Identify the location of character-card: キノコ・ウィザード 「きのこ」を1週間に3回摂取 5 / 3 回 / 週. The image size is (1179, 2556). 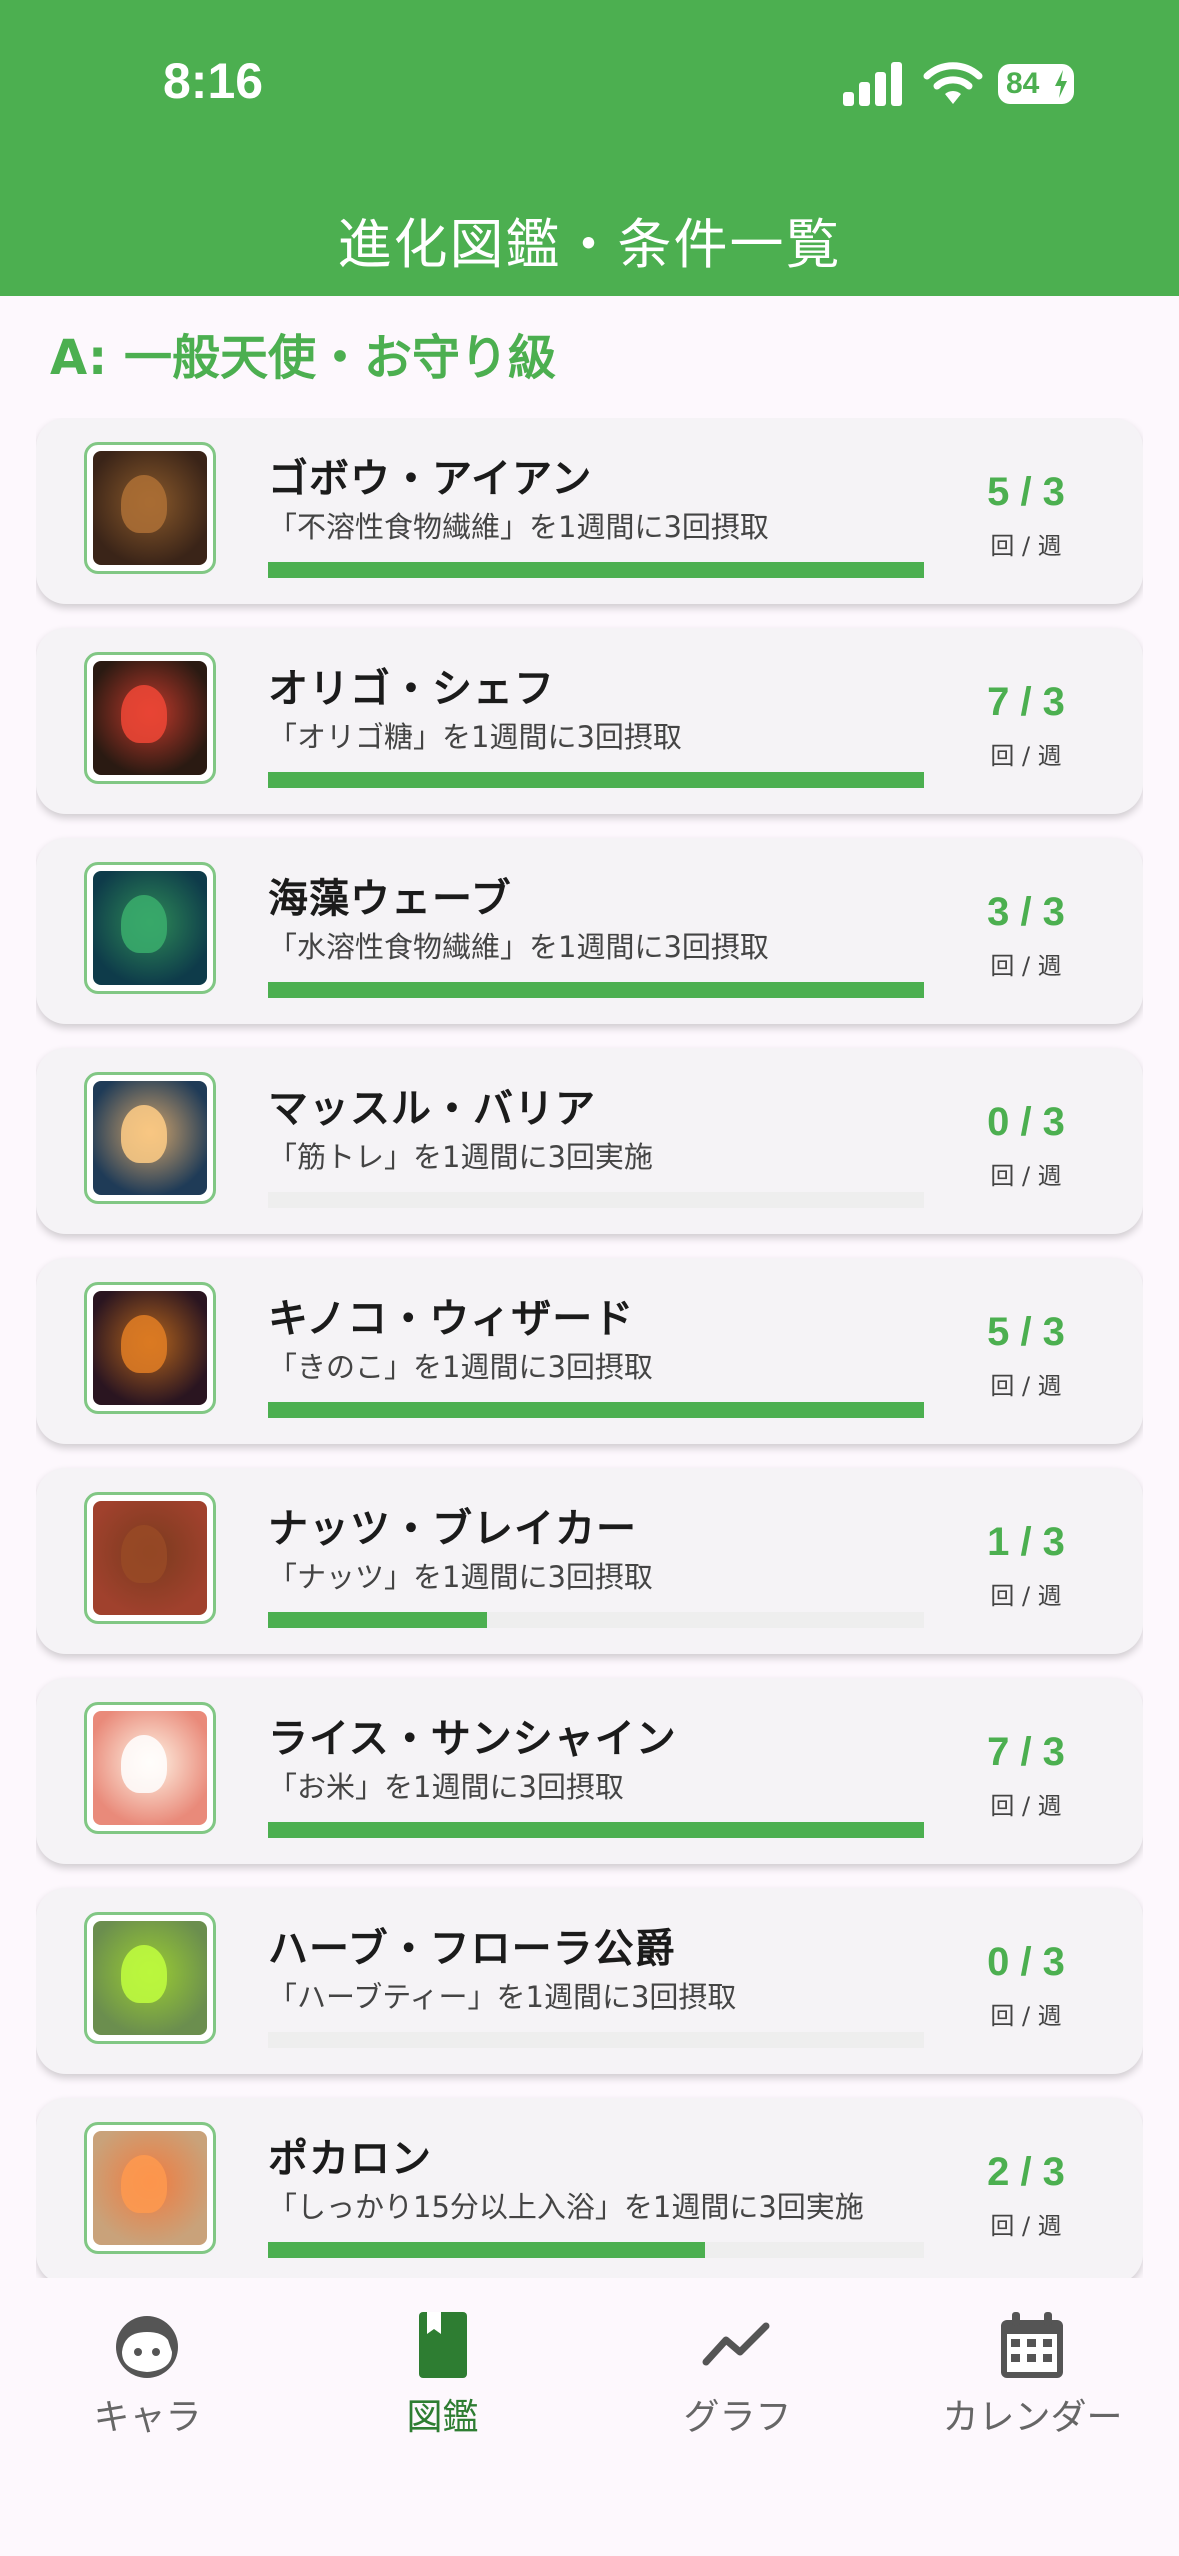
(589, 1351).